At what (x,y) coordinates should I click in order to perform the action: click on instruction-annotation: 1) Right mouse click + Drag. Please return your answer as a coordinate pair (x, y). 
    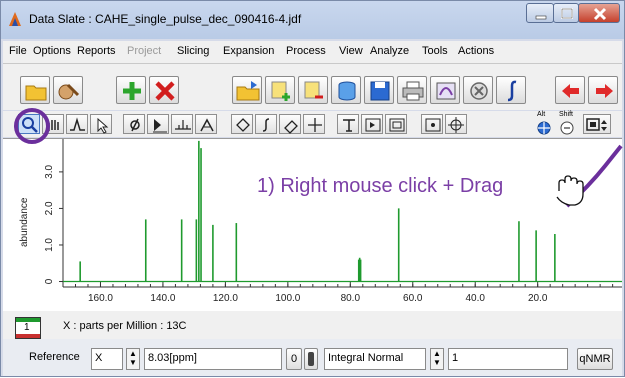
    Looking at the image, I should click on (380, 186).